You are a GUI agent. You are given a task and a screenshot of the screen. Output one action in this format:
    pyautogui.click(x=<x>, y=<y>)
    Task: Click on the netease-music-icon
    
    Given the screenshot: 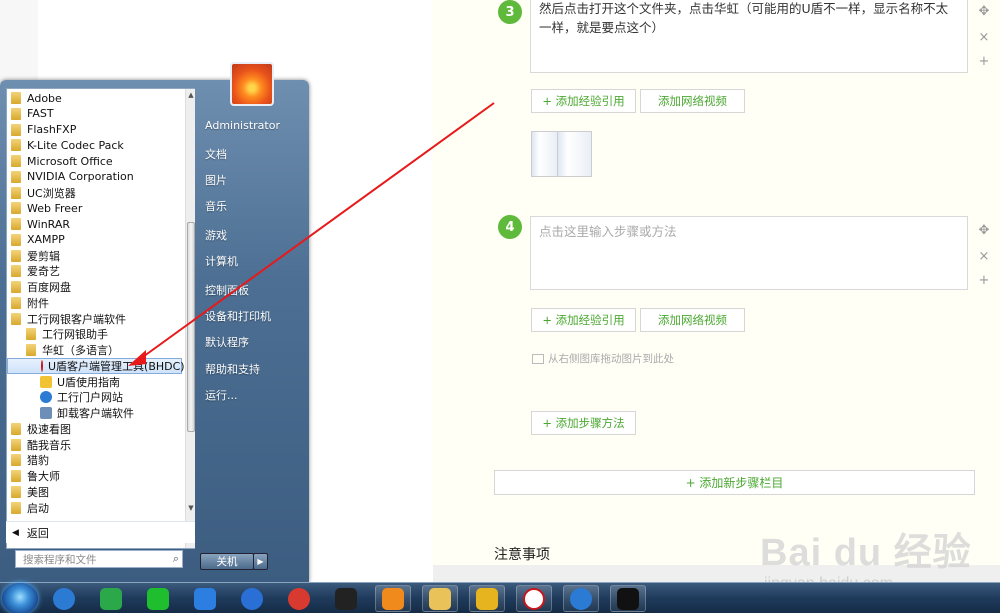 What is the action you would take?
    pyautogui.click(x=299, y=598)
    